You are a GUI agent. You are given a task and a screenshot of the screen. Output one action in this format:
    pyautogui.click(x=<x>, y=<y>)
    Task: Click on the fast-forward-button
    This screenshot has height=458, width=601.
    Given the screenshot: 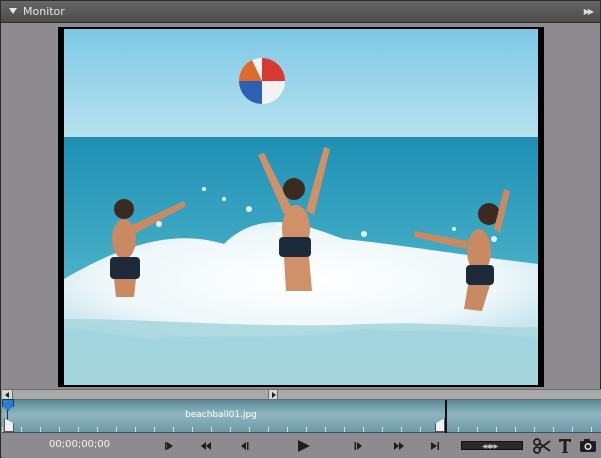 What is the action you would take?
    pyautogui.click(x=399, y=445)
    